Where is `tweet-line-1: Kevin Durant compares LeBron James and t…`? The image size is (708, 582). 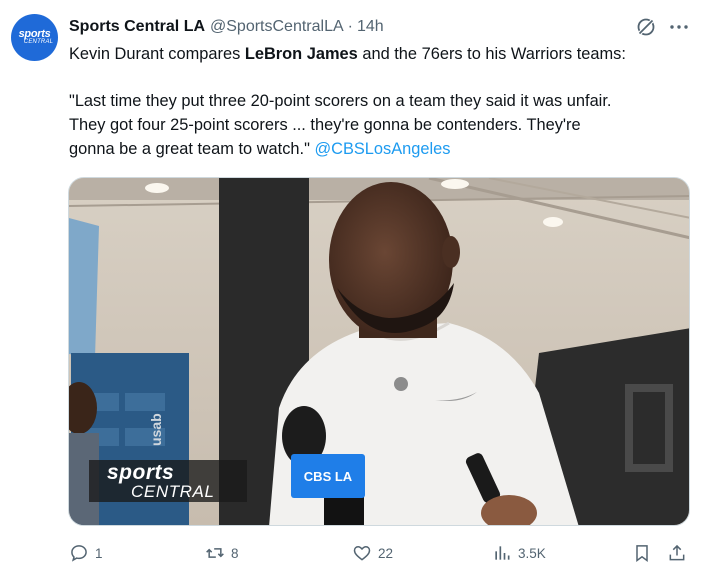
tweet-line-1: Kevin Durant compares LeBron James and t… is located at coordinates (384, 54).